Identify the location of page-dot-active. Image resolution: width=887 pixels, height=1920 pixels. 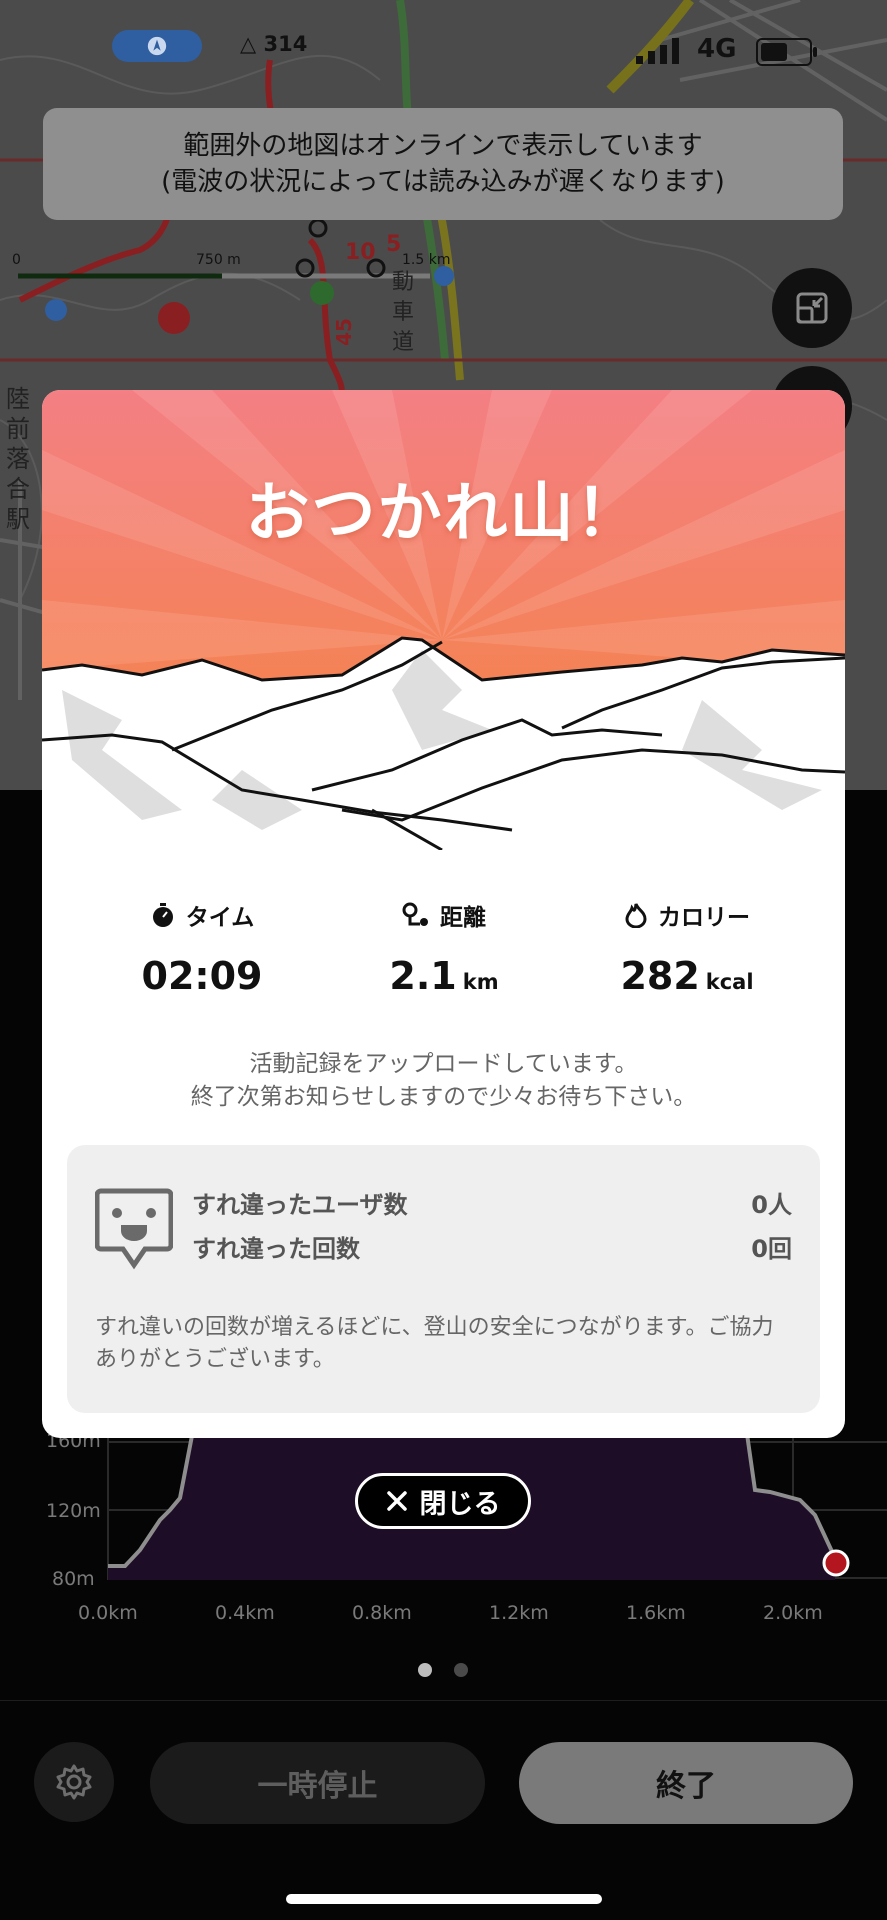
(425, 1670).